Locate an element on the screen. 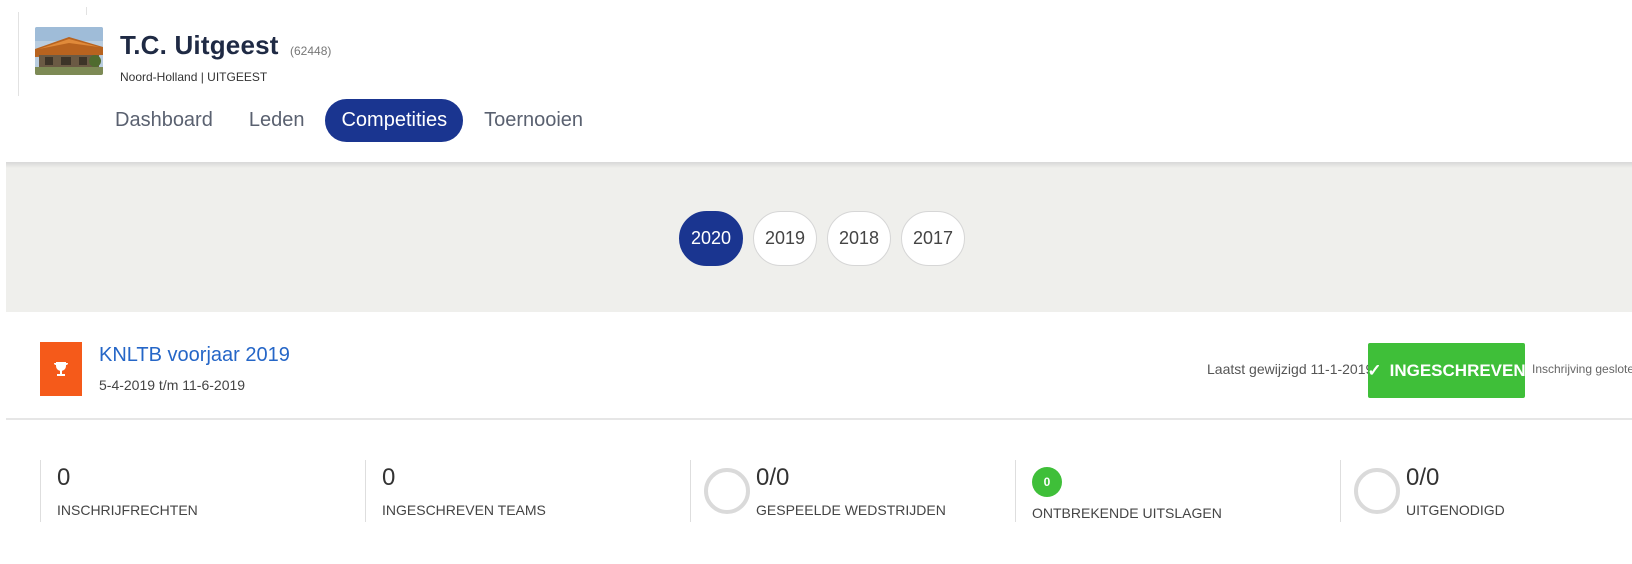 The height and width of the screenshot is (564, 1632). registration-closed-note: Inschrijving gesloten is located at coordinates (1582, 369).